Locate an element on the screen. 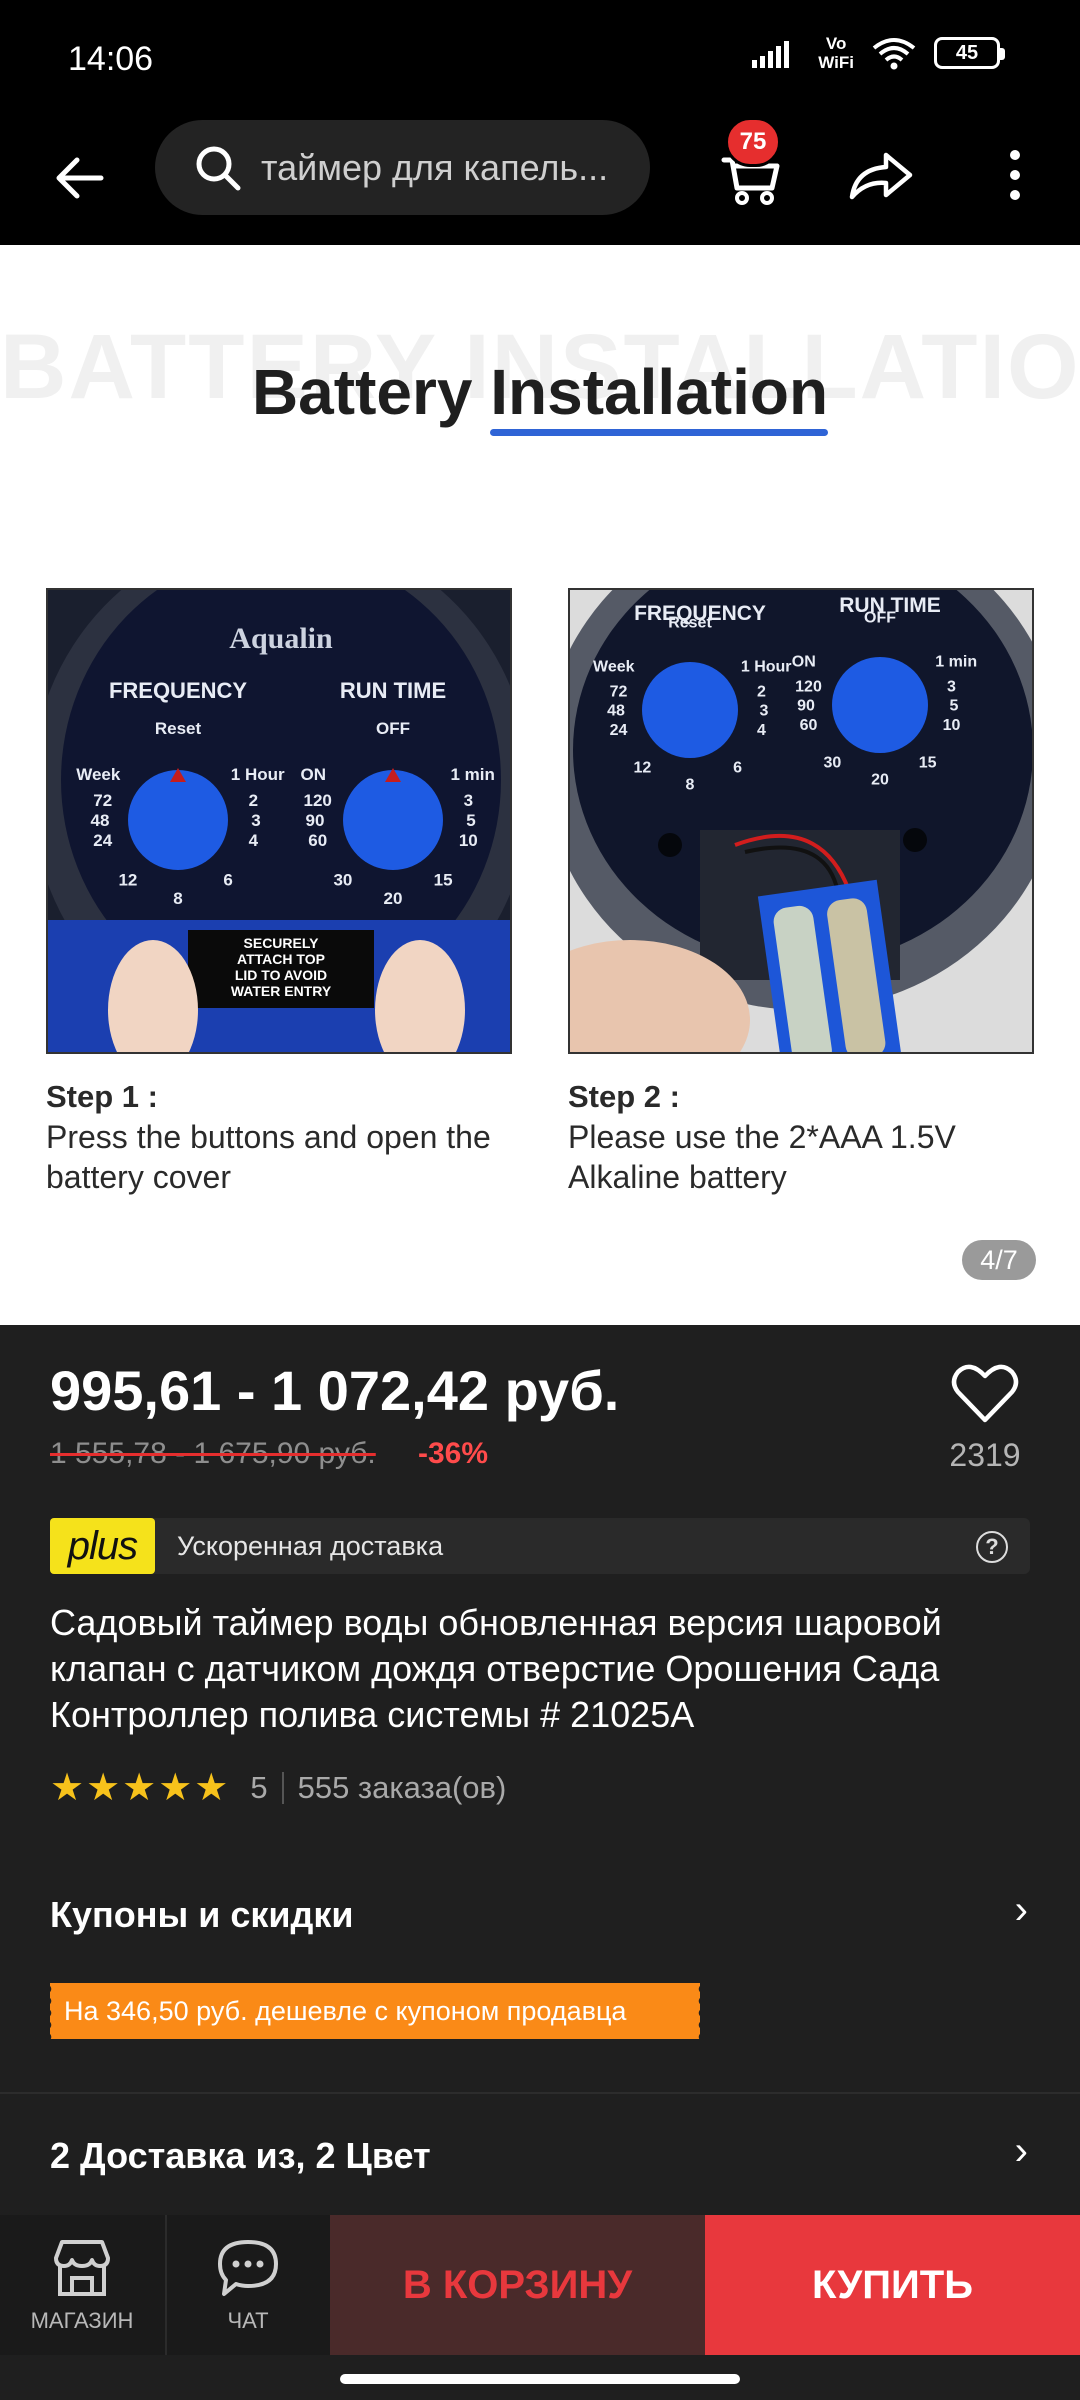 This screenshot has width=1080, height=2400. status-icons: Vo WiFi 45 is located at coordinates (878, 53).